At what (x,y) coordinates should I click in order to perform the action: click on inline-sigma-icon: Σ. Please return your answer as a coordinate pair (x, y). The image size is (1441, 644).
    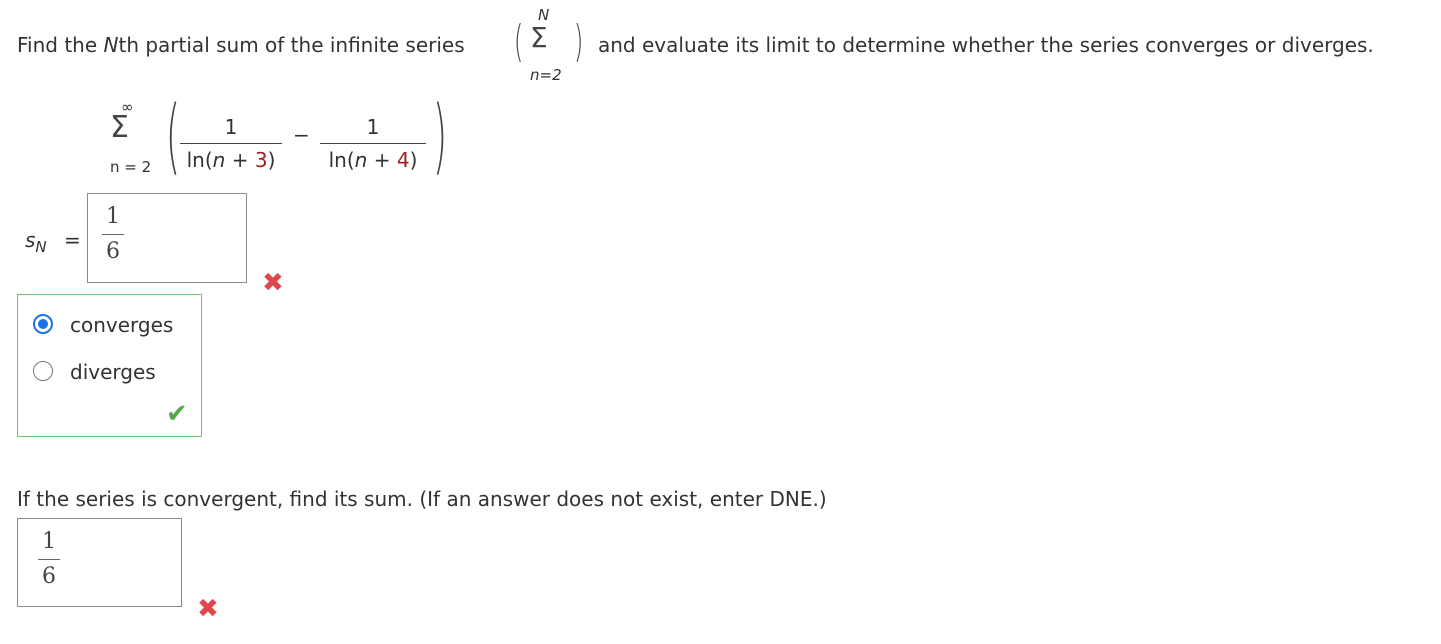
    Looking at the image, I should click on (539, 37).